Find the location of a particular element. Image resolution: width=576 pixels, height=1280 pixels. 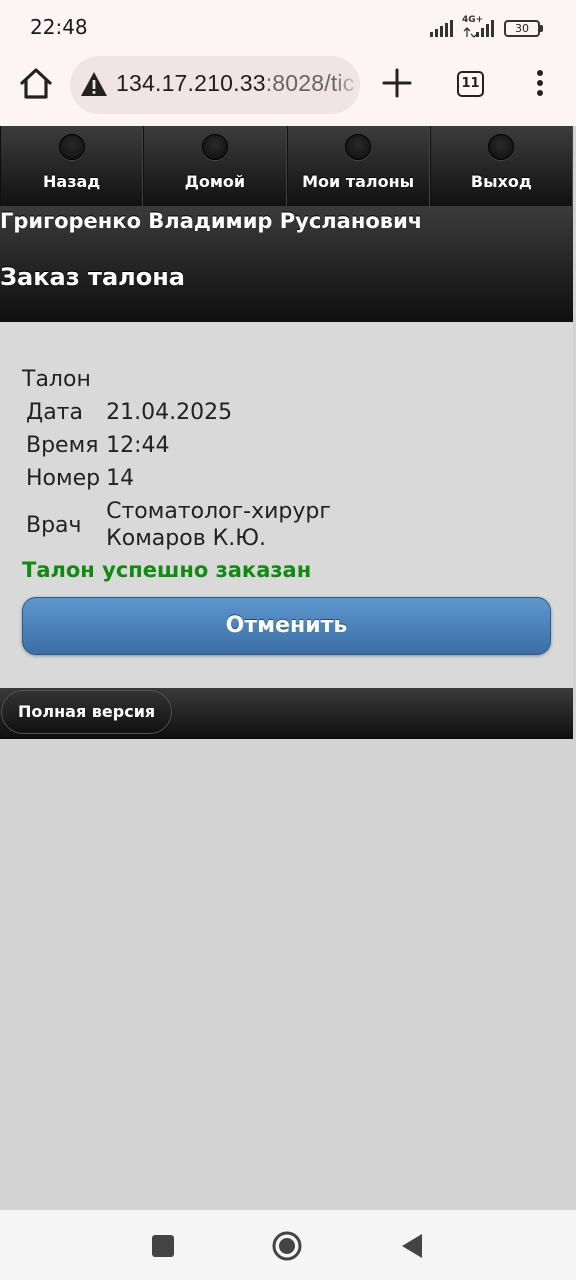

url-fade is located at coordinates (347, 85).